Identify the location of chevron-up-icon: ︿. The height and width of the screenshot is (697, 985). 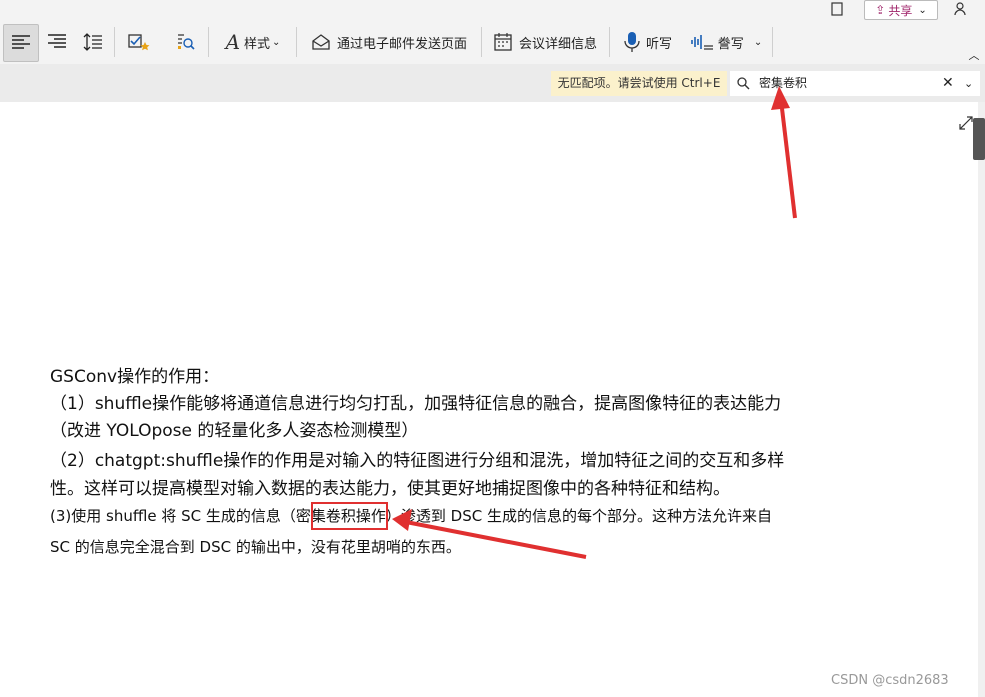
(974, 55).